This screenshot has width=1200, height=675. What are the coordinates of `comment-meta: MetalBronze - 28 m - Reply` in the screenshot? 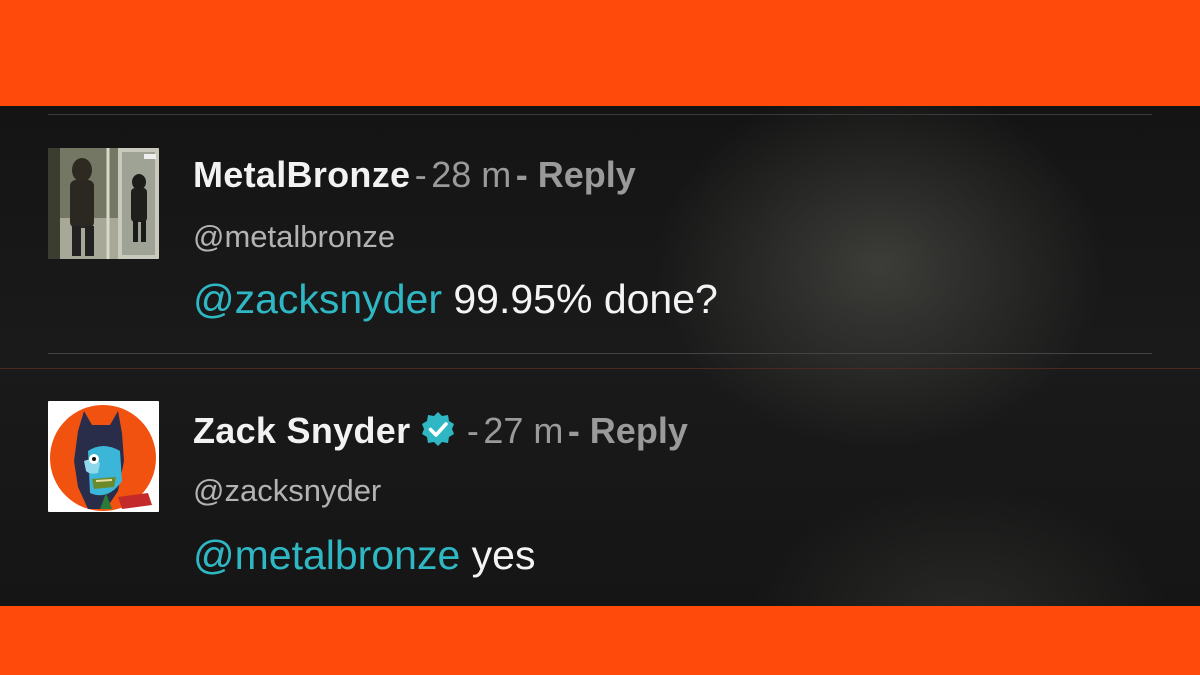 It's located at (414, 175).